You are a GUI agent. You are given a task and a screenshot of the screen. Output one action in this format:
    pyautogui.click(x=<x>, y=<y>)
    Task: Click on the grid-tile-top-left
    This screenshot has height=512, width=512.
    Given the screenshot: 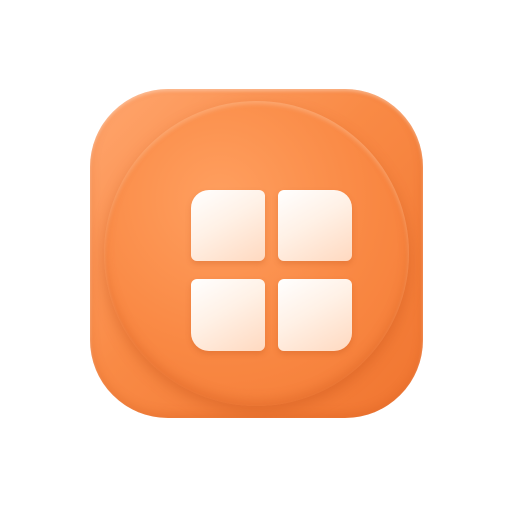 What is the action you would take?
    pyautogui.click(x=228, y=225)
    